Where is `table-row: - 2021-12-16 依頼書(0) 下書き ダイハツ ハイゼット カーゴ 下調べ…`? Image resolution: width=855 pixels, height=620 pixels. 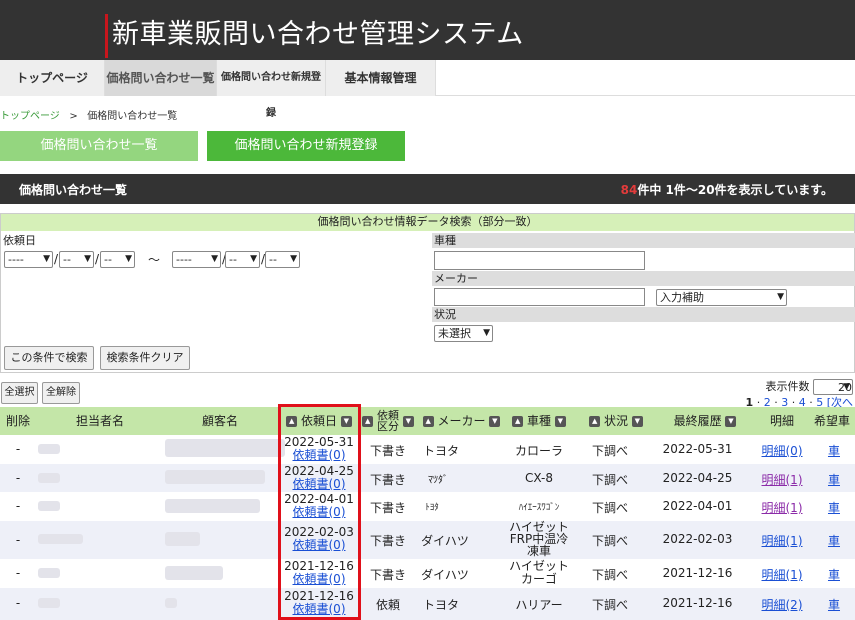 table-row: - 2021-12-16 依頼書(0) 下書き ダイハツ ハイゼット カーゴ 下調べ… is located at coordinates (427, 573).